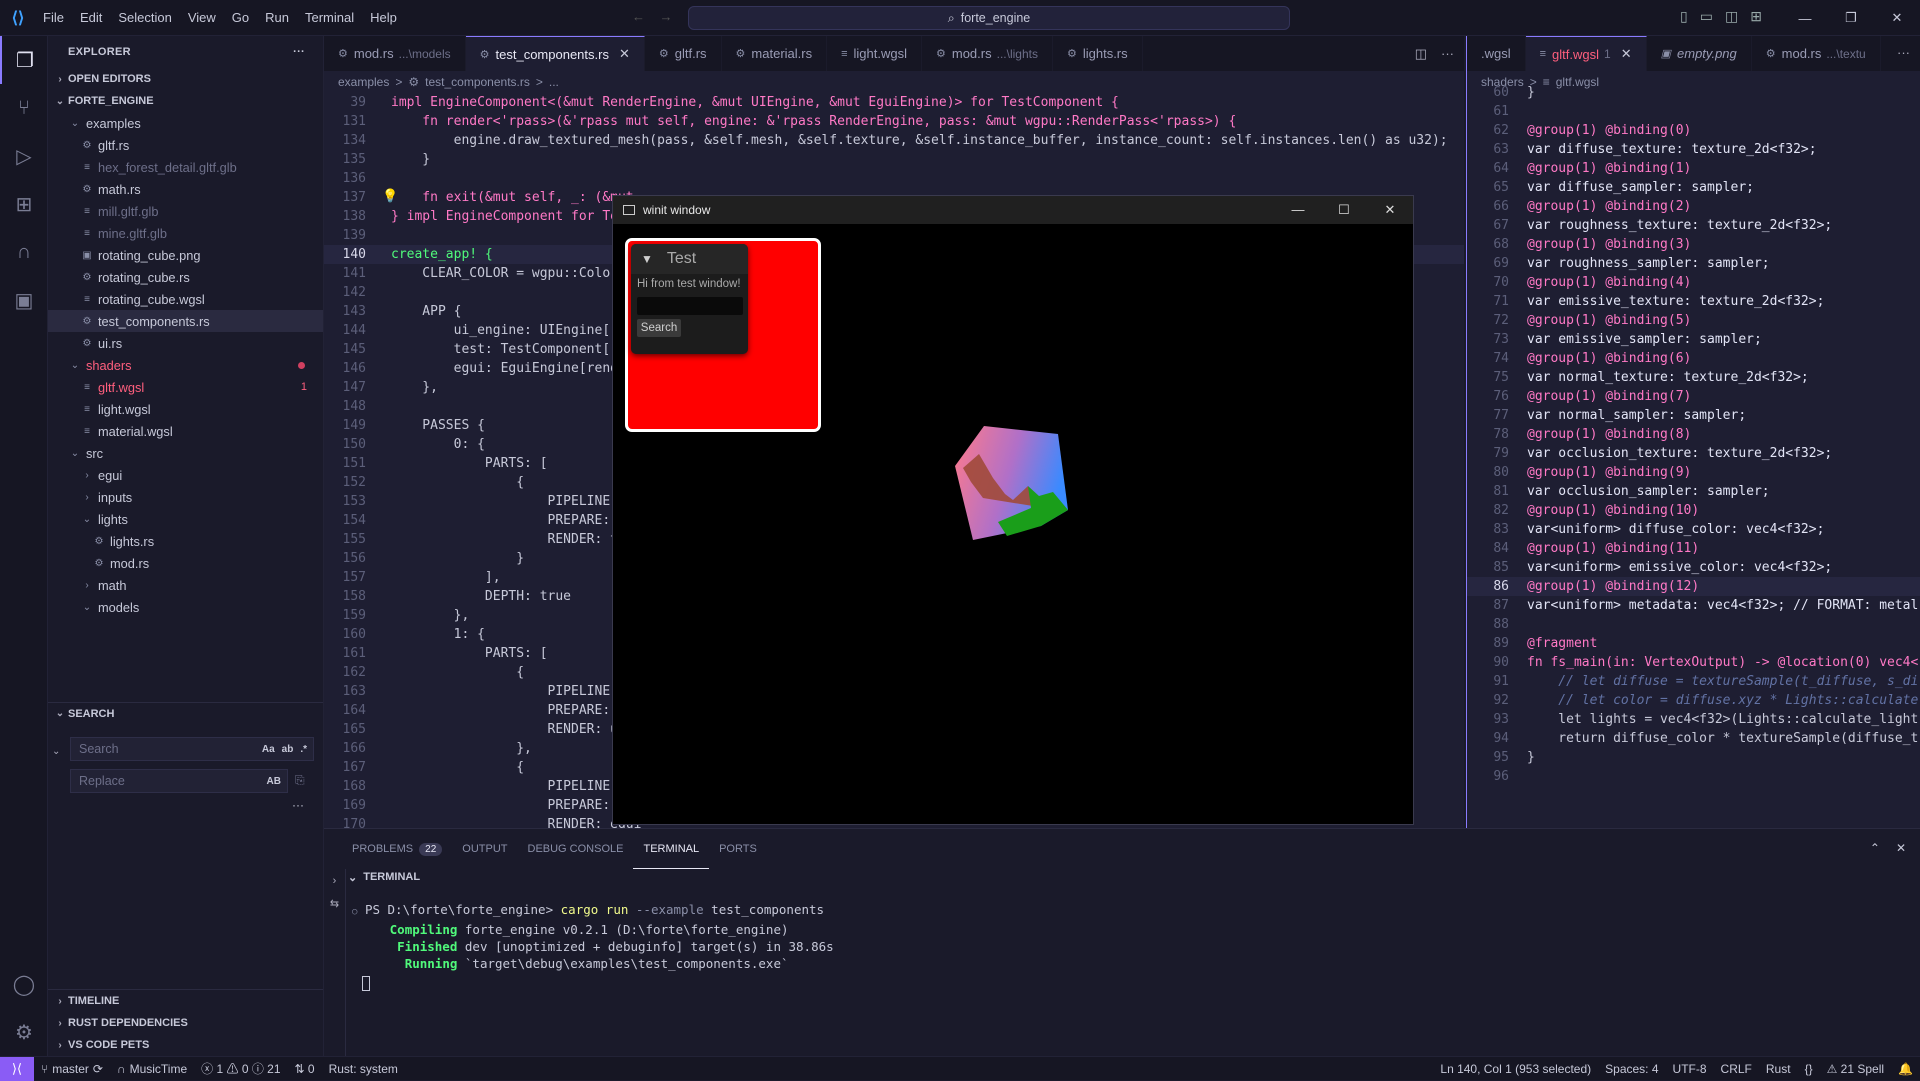 This screenshot has height=1081, width=1920. Describe the element at coordinates (690, 306) in the screenshot. I see `egui-text-input` at that location.